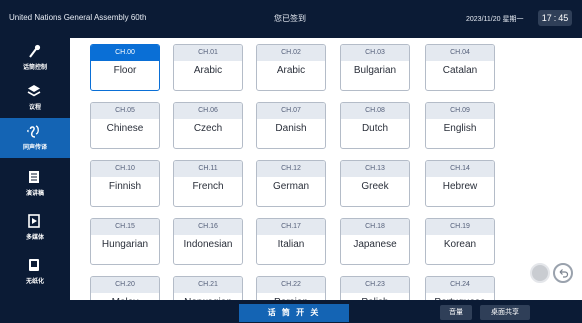  Describe the element at coordinates (125, 169) in the screenshot. I see `channel-number: CH.10` at that location.